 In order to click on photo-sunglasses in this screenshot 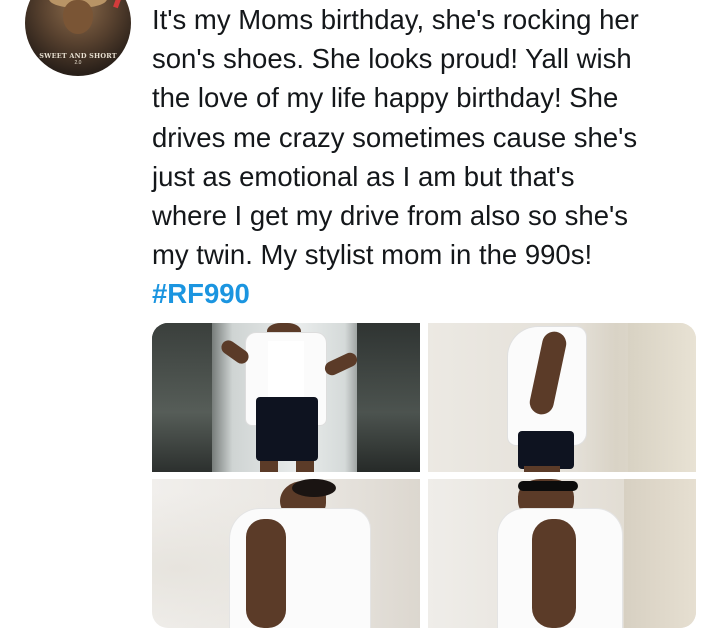, I will do `click(562, 553)`.